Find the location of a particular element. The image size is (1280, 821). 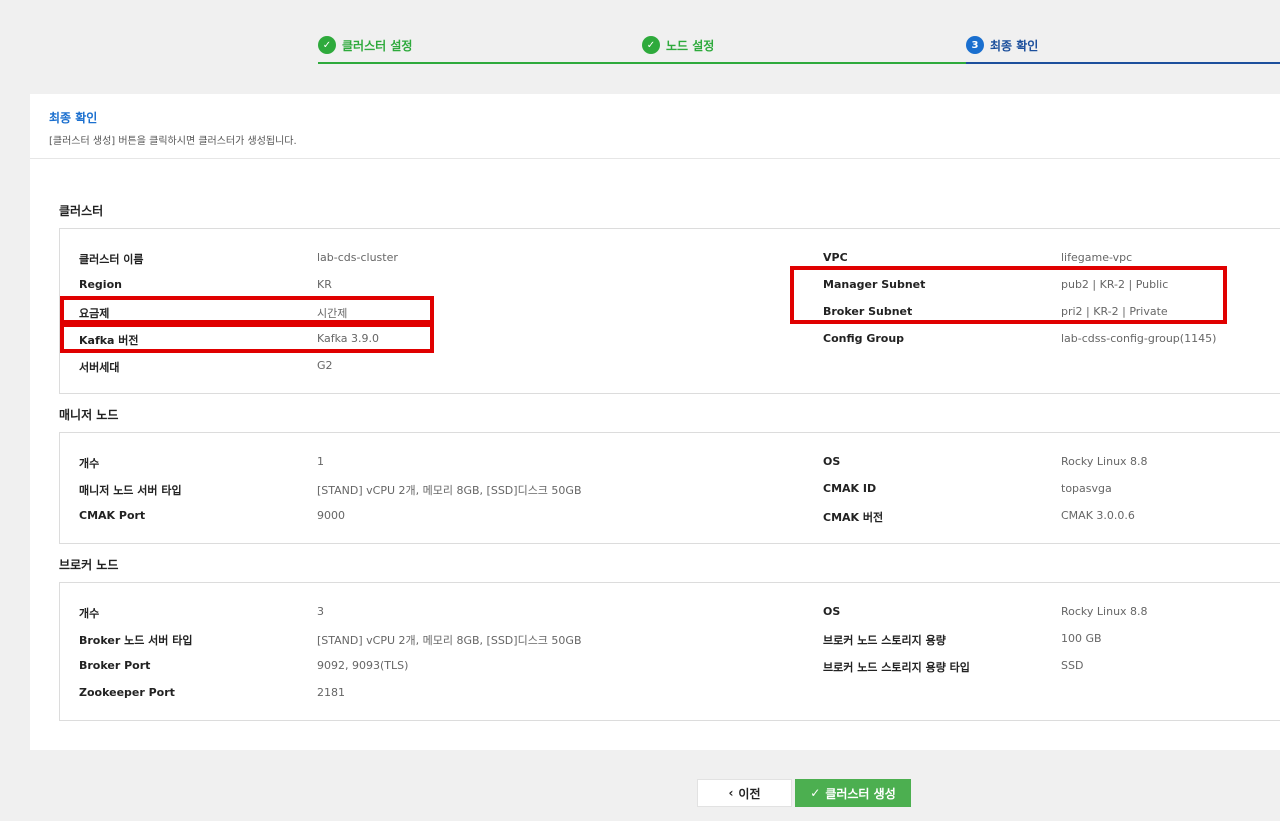

info-label: CMAK ID is located at coordinates (850, 488).